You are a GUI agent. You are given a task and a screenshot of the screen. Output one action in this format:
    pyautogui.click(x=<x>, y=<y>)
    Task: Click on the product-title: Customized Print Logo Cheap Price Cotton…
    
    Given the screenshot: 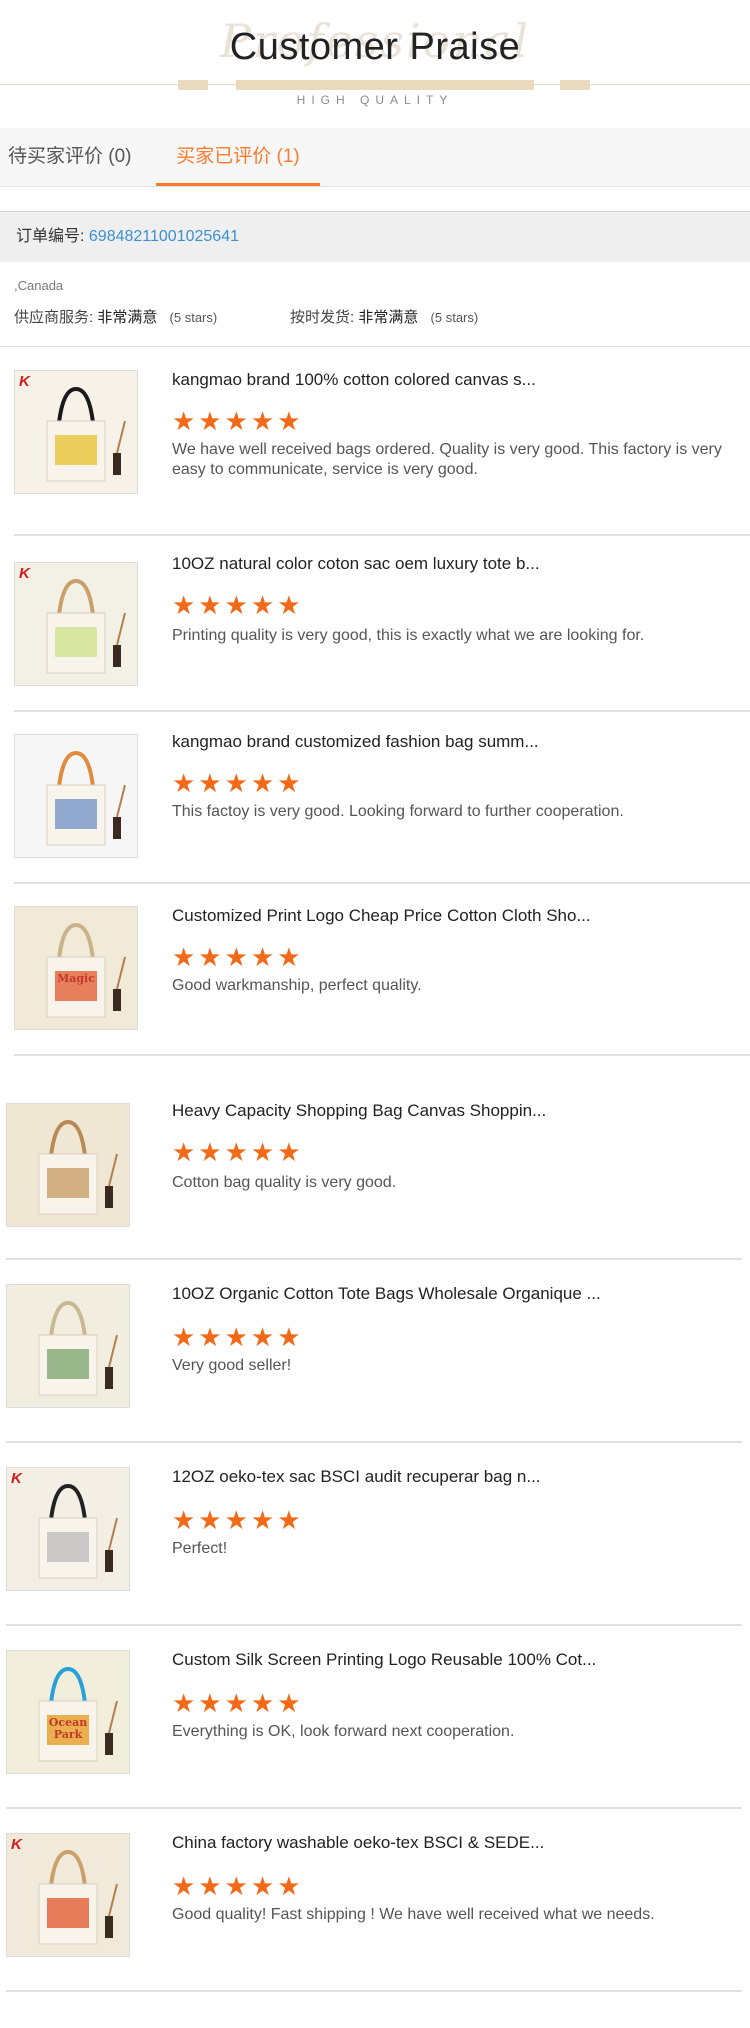 What is the action you would take?
    pyautogui.click(x=381, y=916)
    